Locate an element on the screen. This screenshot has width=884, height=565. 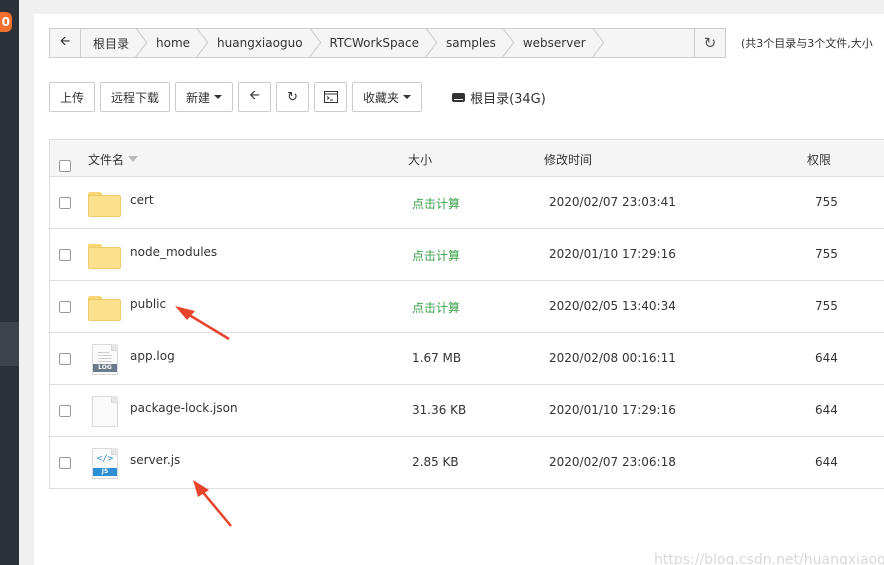
disk-indicator: 根目录(34G) is located at coordinates (499, 97).